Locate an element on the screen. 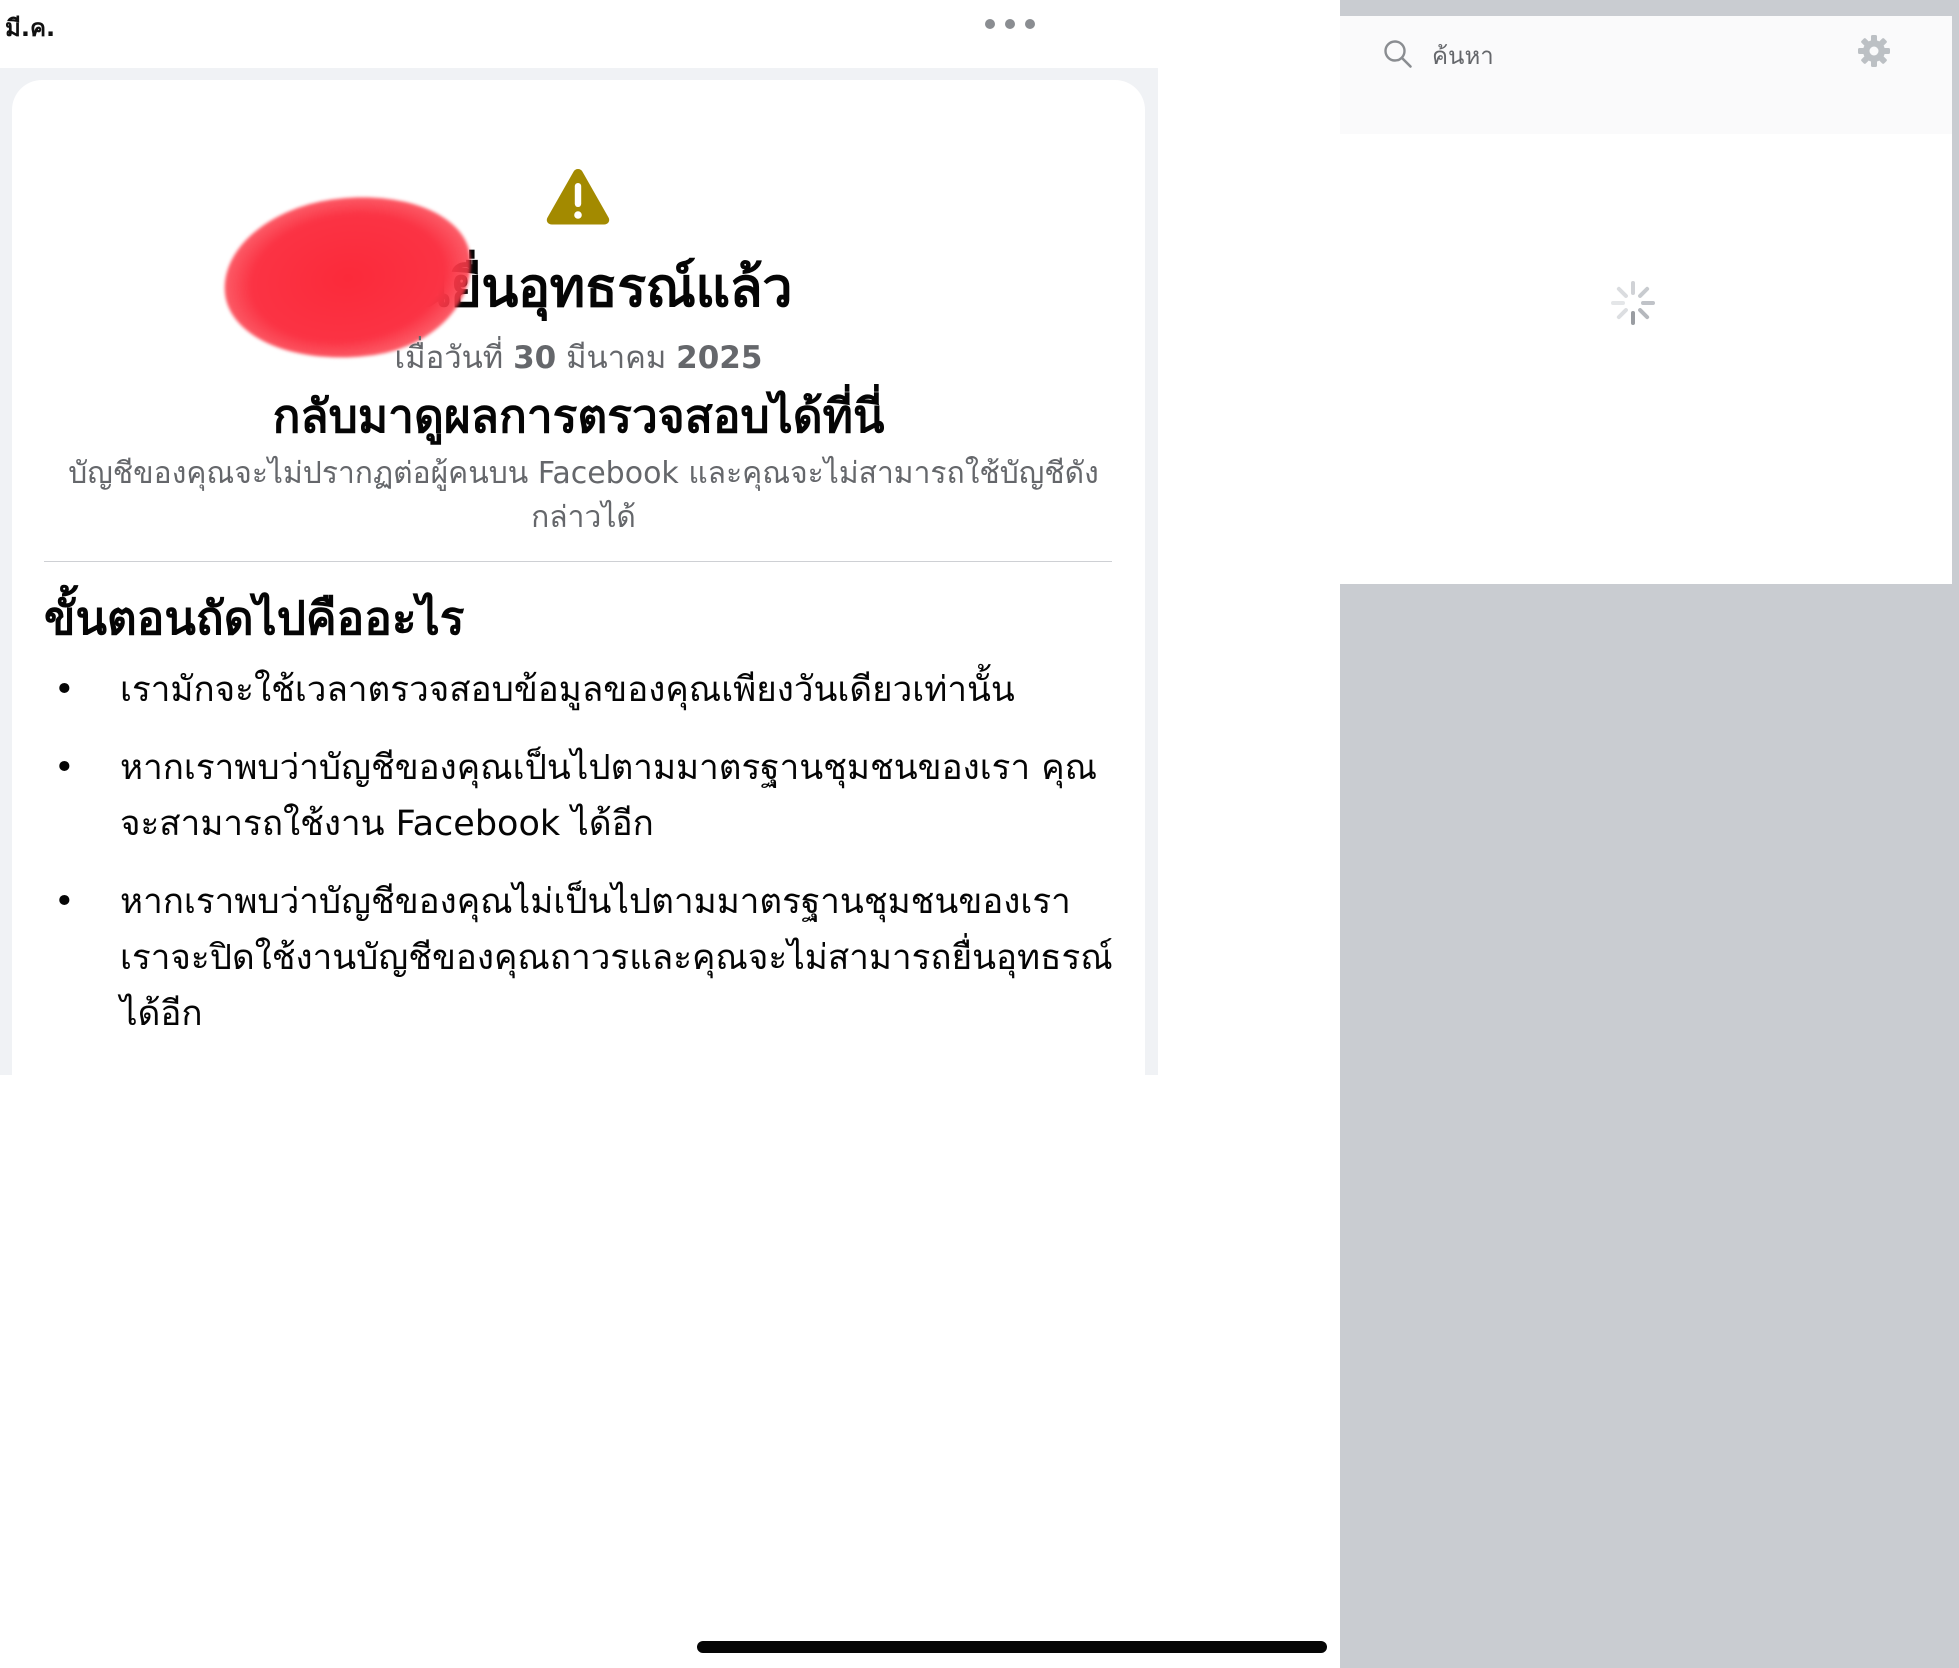 Image resolution: width=1959 pixels, height=1668 pixels. section-divider is located at coordinates (578, 561).